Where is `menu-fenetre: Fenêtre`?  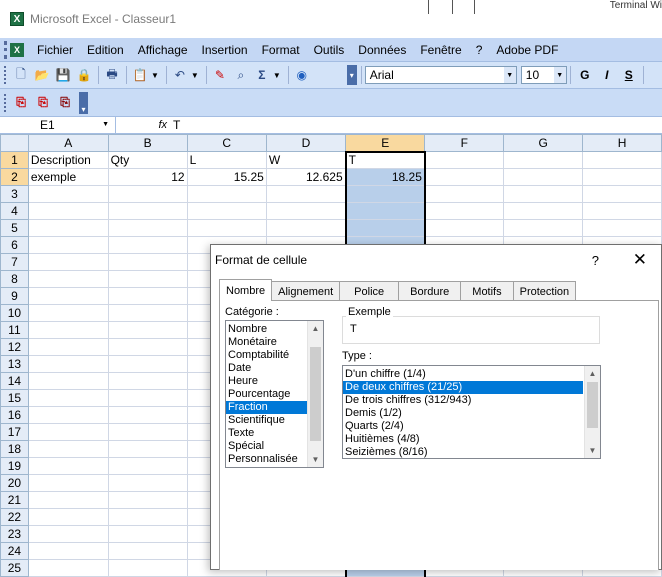
menu-fenetre: Fenêtre is located at coordinates (440, 50).